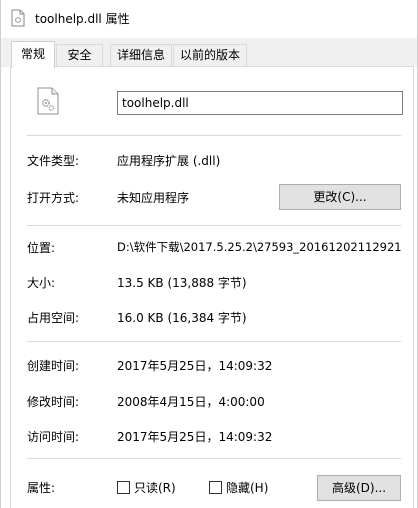 This screenshot has height=508, width=418. Describe the element at coordinates (53, 161) in the screenshot. I see `file-type-label: 文件类型:` at that location.